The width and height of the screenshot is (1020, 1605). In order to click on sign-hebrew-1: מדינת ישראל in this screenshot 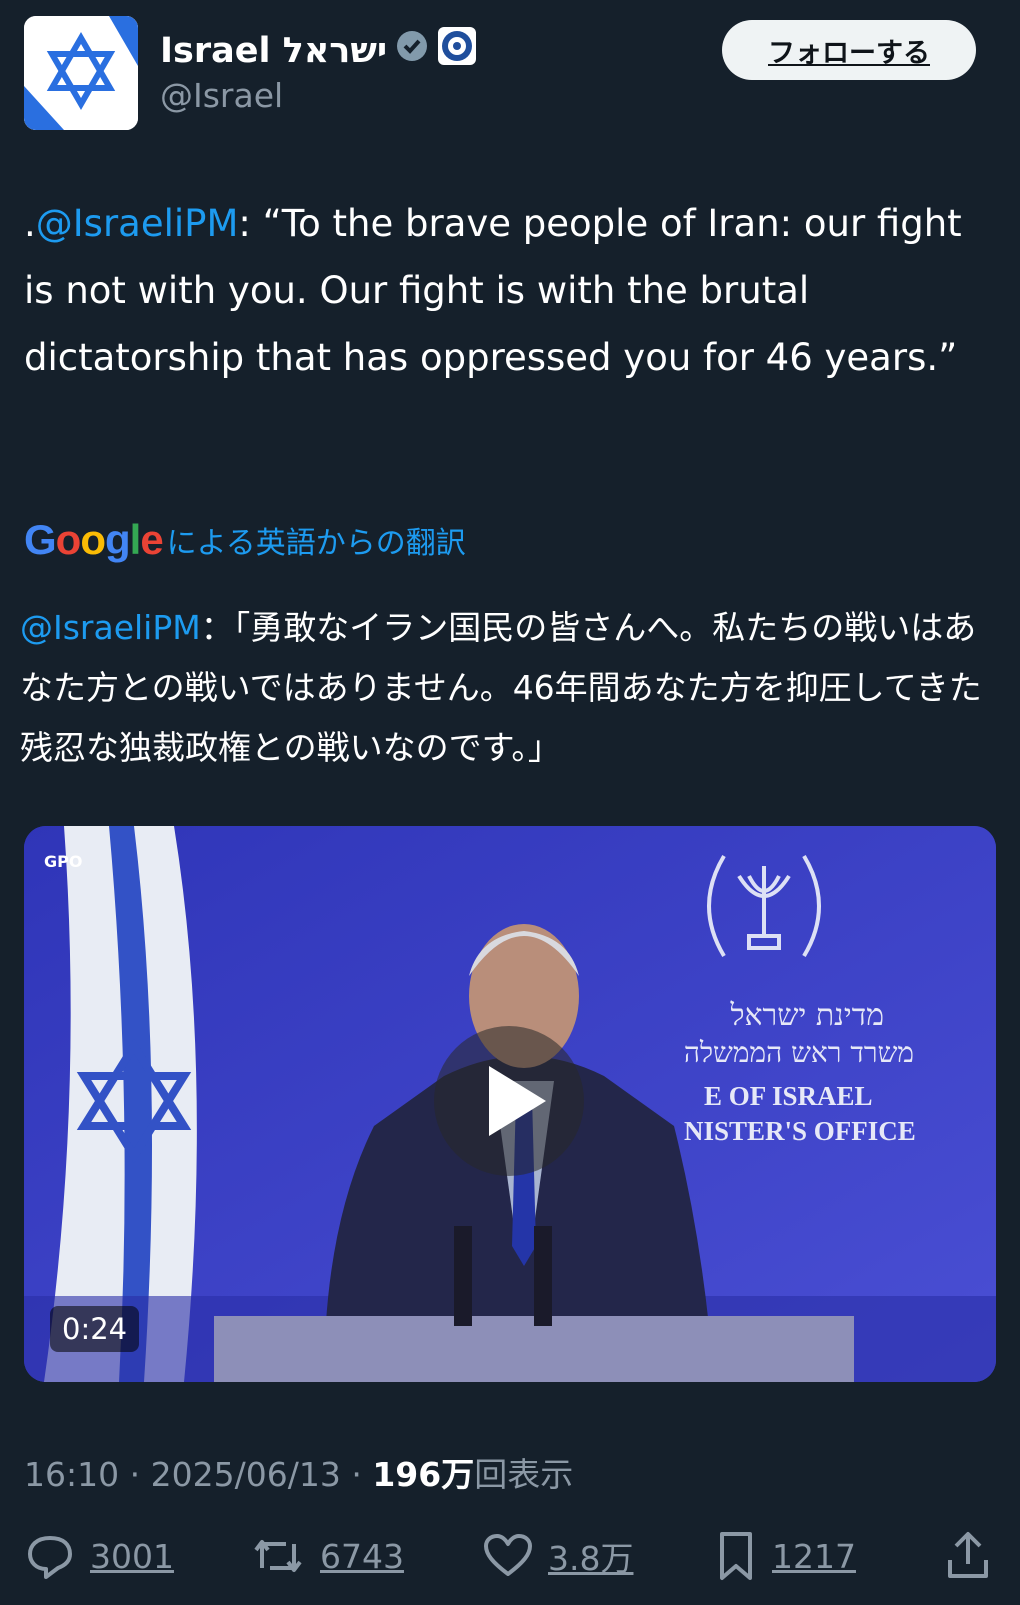, I will do `click(807, 1015)`.